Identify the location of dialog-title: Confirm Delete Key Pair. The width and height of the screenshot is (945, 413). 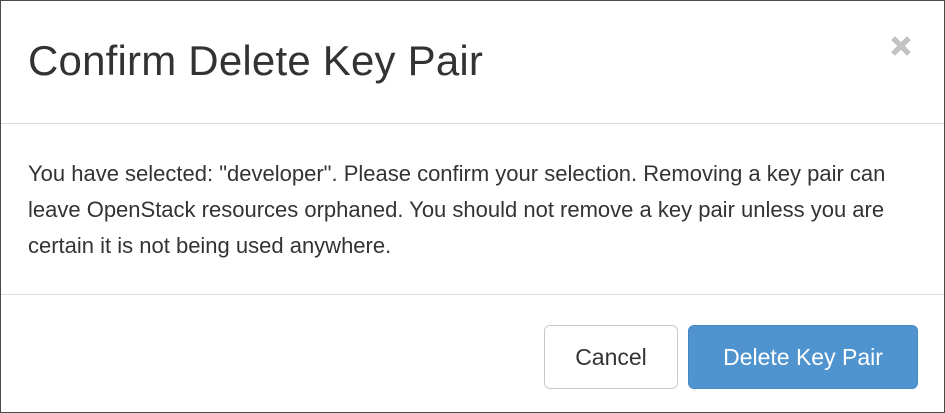
(256, 60).